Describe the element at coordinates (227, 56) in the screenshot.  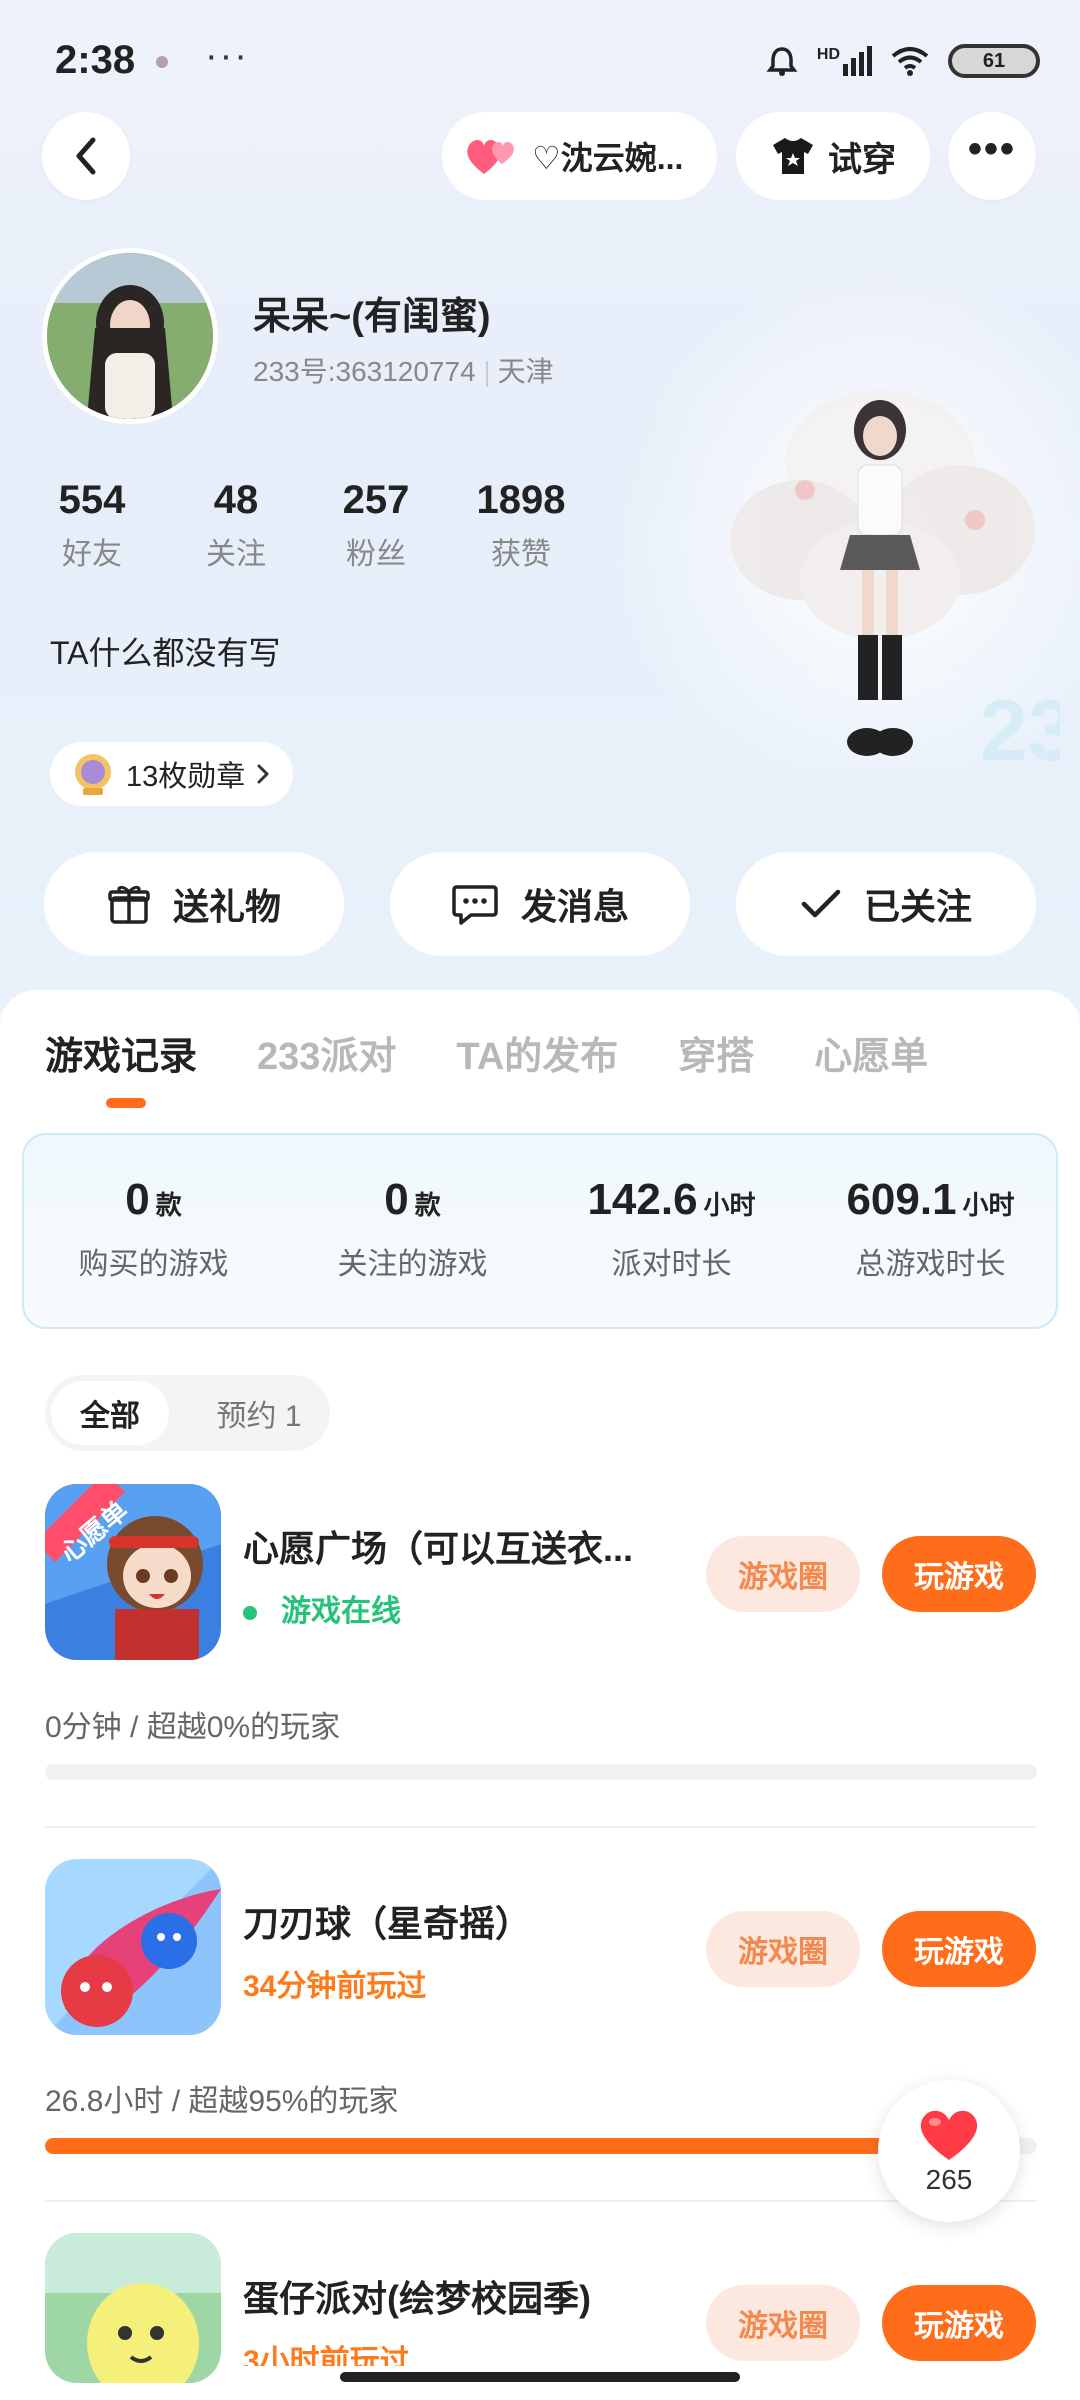
I see `status-more-icon: ···` at that location.